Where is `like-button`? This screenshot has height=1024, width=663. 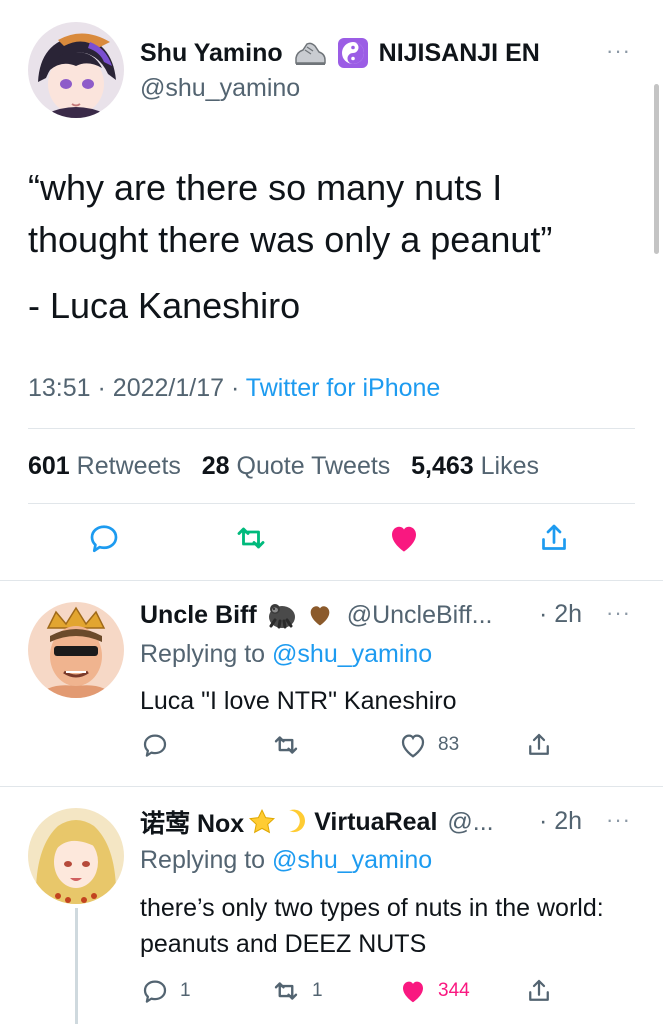
like-button is located at coordinates (404, 538).